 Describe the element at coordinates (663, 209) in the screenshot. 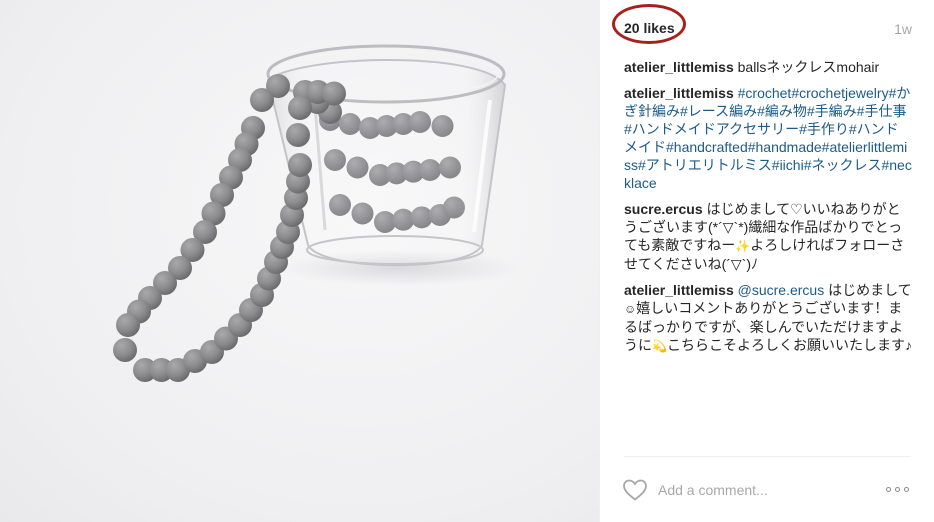

I see `comment-username: sucre.ercus` at that location.